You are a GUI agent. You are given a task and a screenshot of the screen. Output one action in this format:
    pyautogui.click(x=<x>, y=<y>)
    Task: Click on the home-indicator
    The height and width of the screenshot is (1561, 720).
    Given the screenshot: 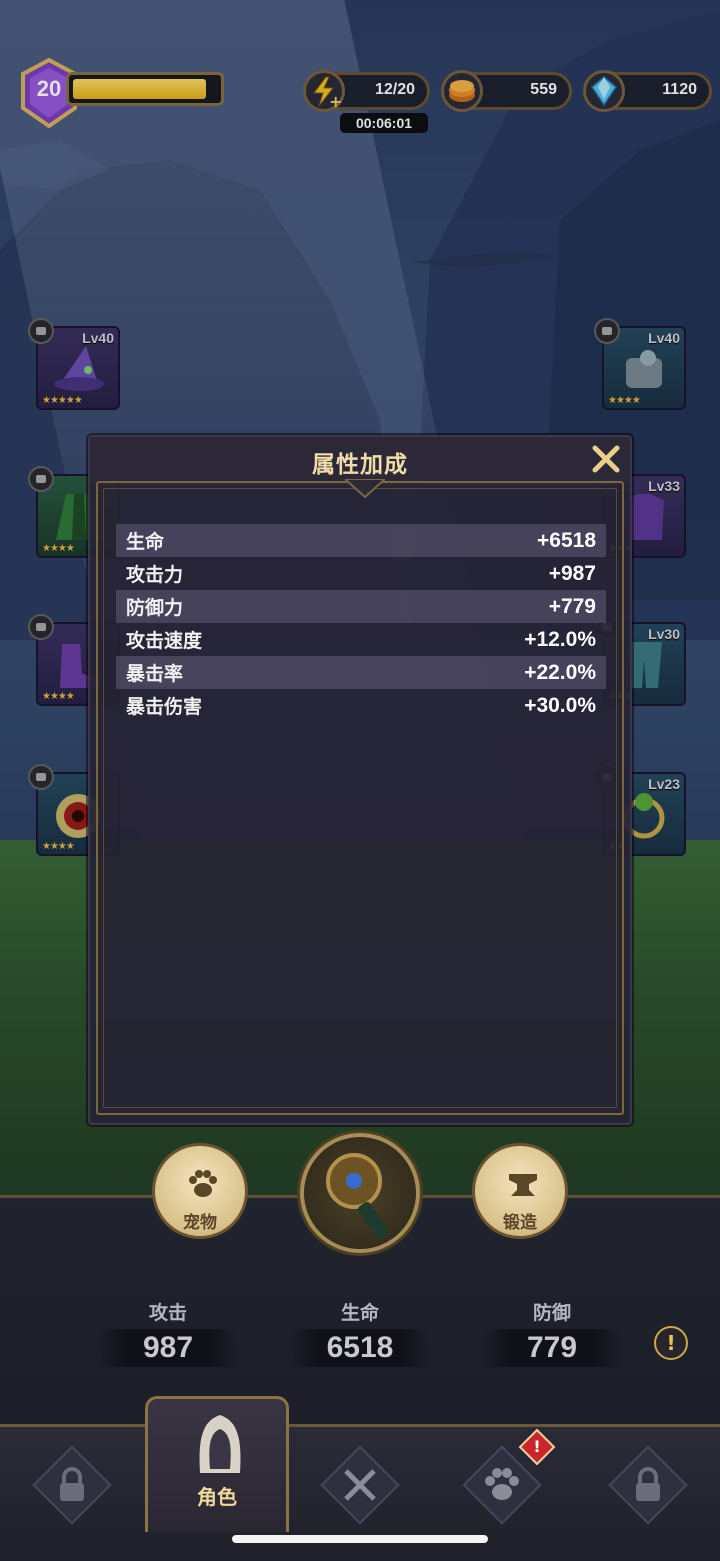 What is the action you would take?
    pyautogui.click(x=360, y=1539)
    